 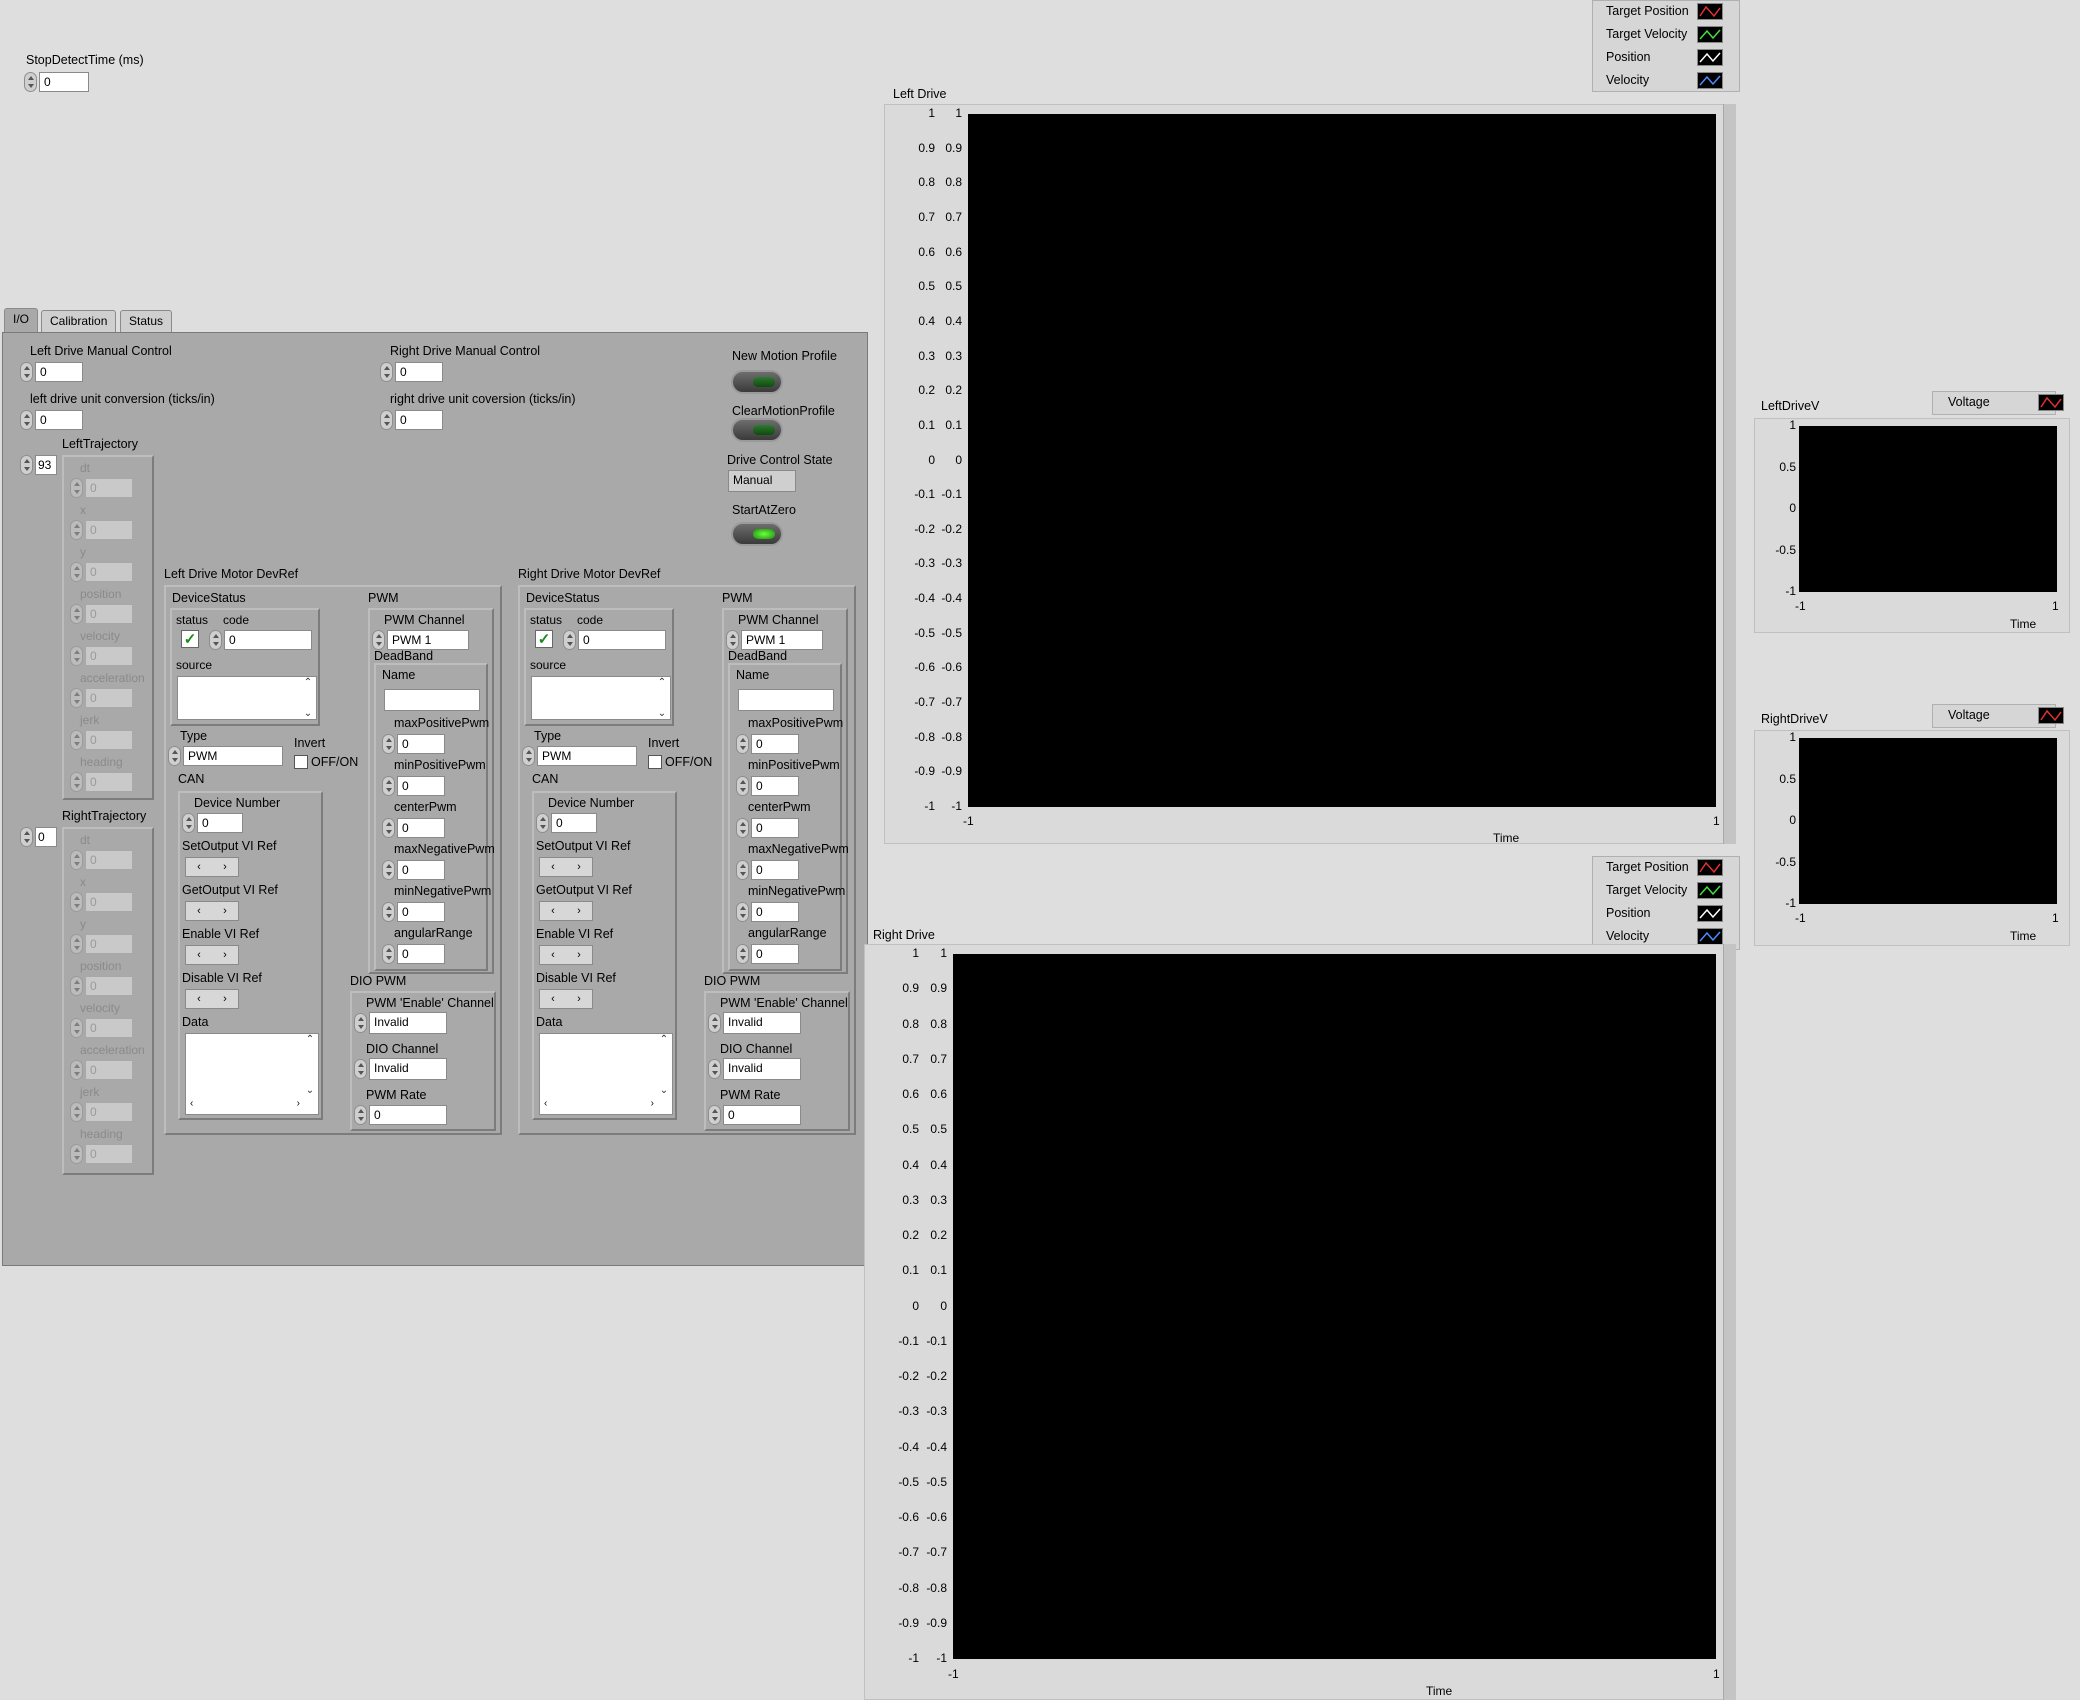 I want to click on left-pwm-enable-control: Invalid, so click(x=400, y=1023).